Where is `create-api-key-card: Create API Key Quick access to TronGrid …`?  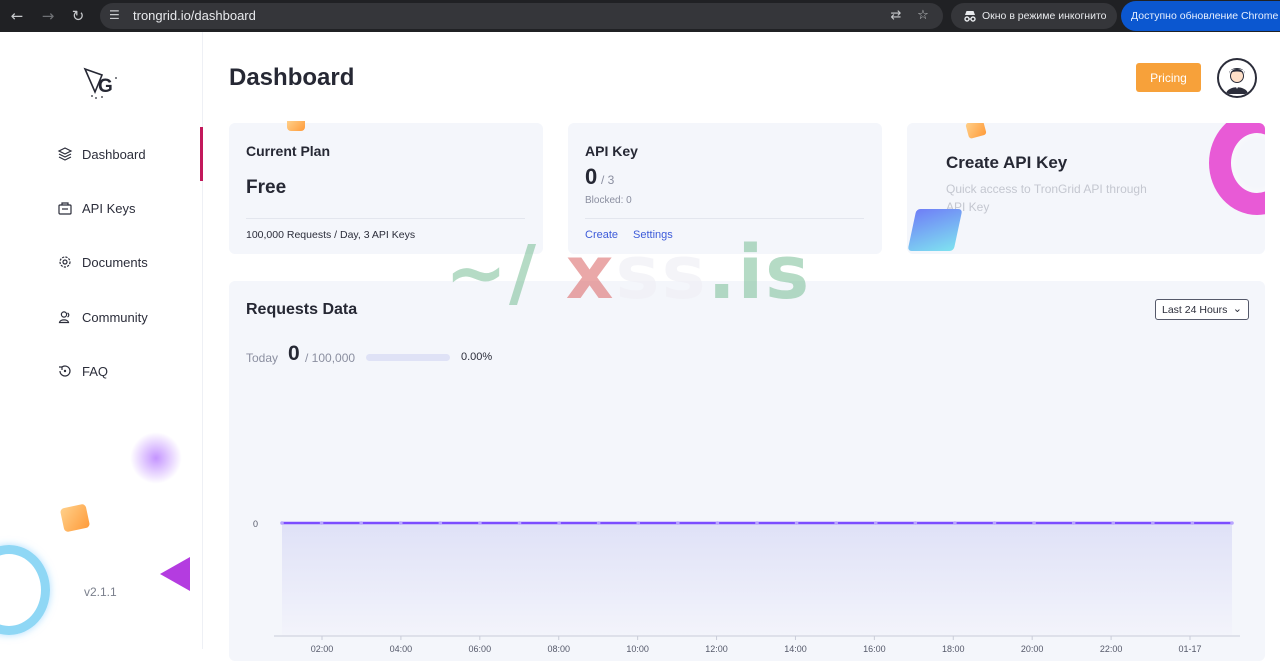 create-api-key-card: Create API Key Quick access to TronGrid … is located at coordinates (1086, 188).